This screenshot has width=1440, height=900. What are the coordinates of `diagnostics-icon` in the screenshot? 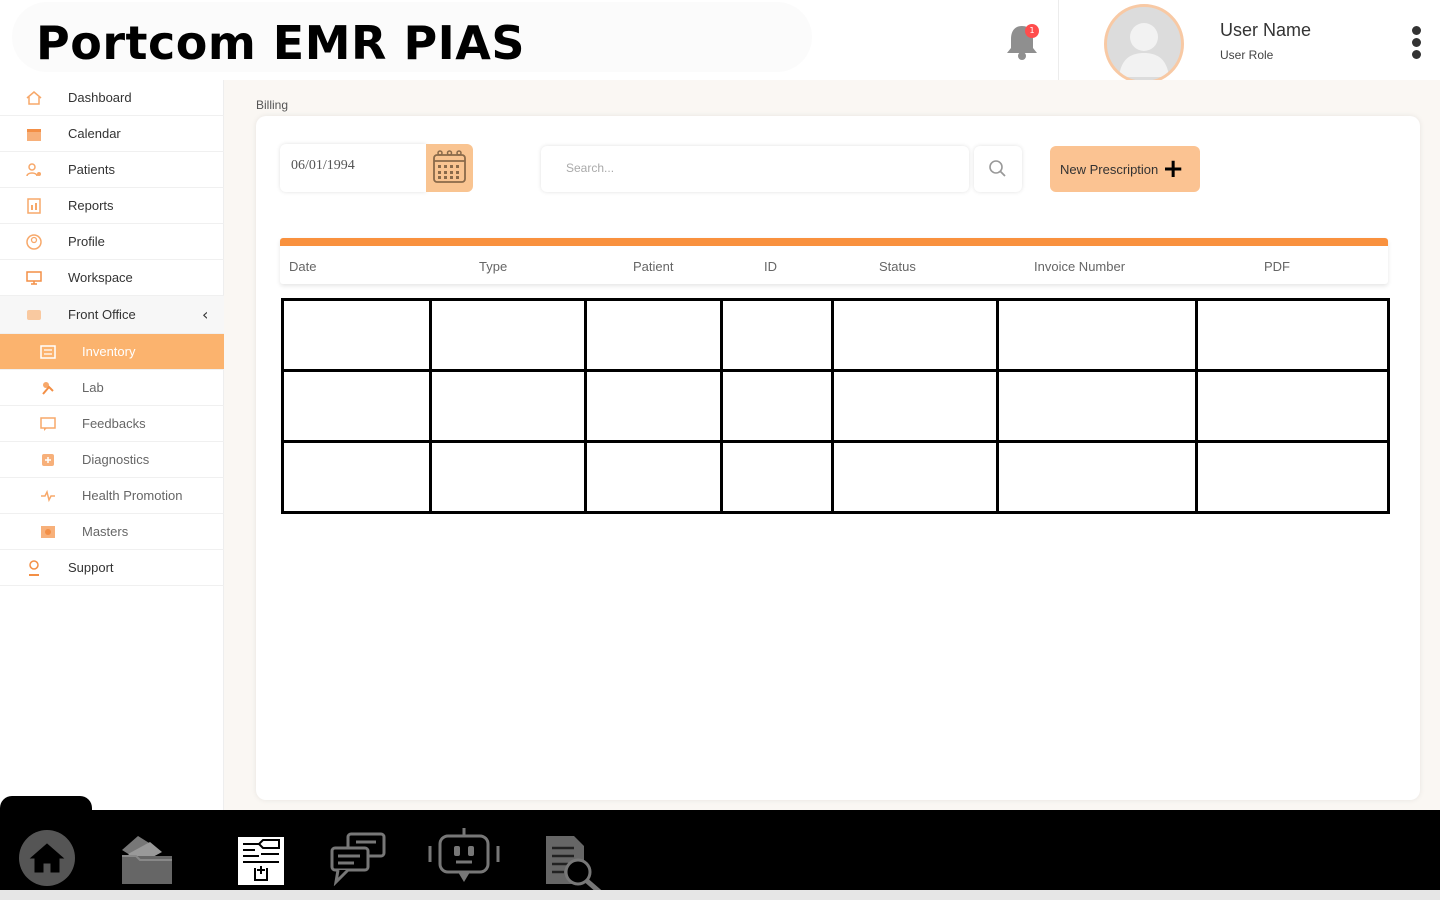 It's located at (48, 459).